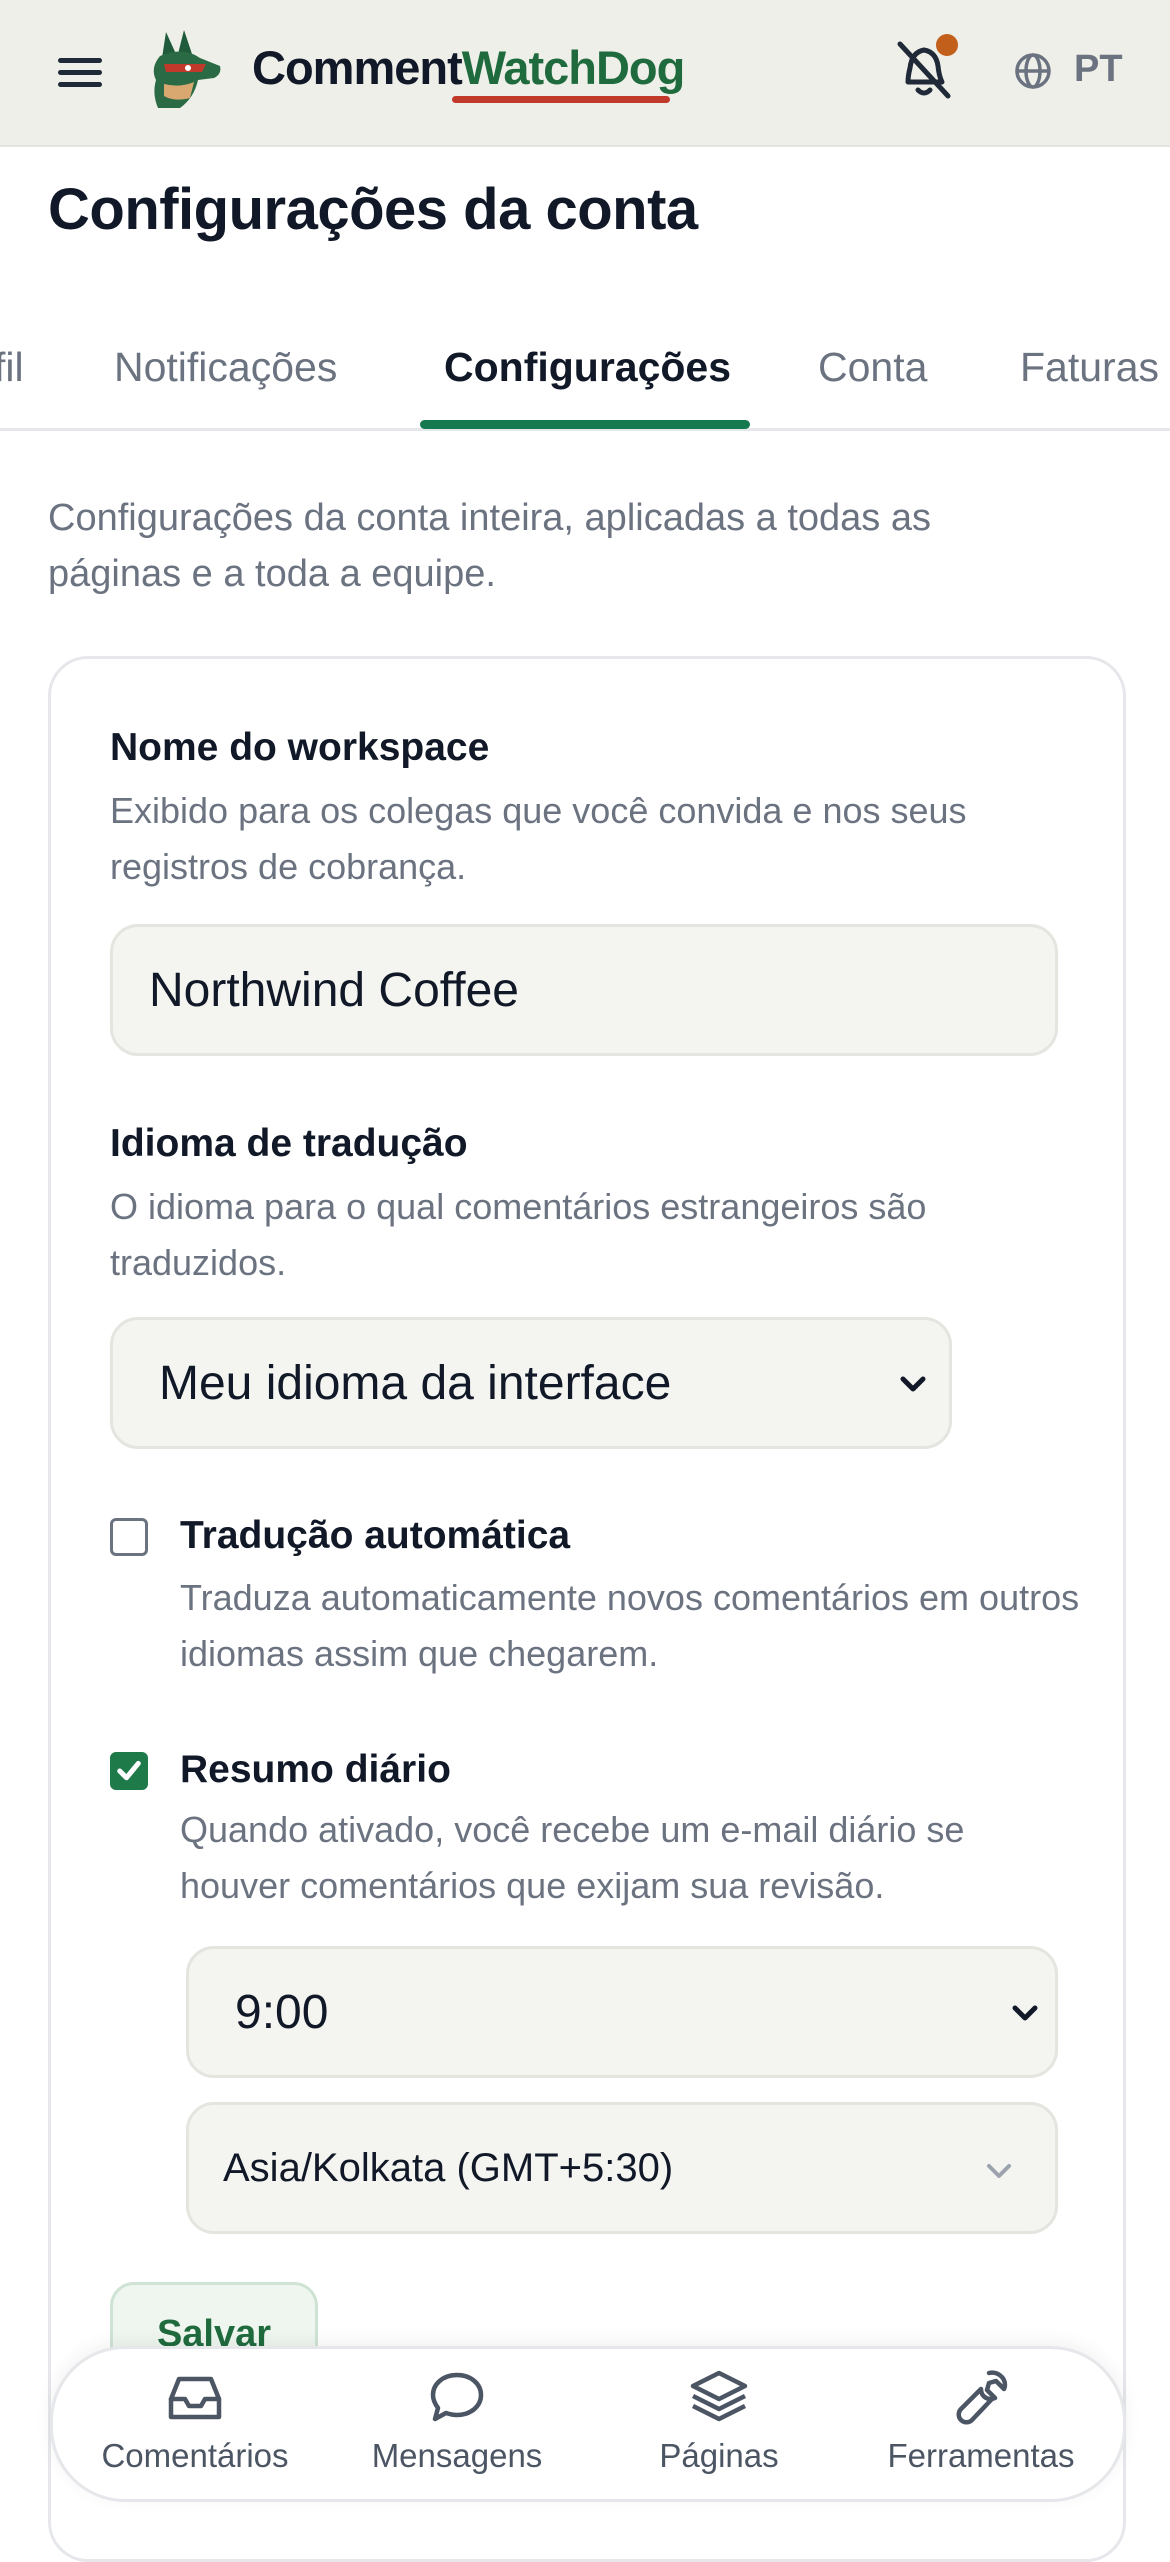  What do you see at coordinates (1089, 367) in the screenshot?
I see `tab-faturas: Faturas` at bounding box center [1089, 367].